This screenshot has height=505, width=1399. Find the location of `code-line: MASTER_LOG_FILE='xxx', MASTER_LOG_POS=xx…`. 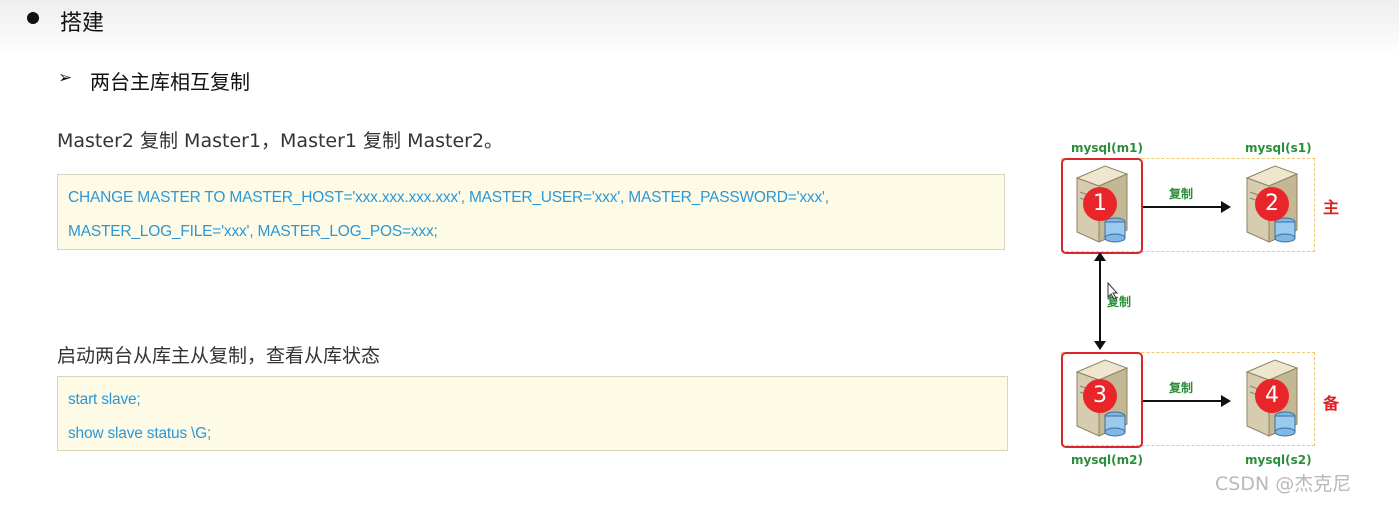

code-line: MASTER_LOG_FILE='xxx', MASTER_LOG_POS=xx… is located at coordinates (253, 231).